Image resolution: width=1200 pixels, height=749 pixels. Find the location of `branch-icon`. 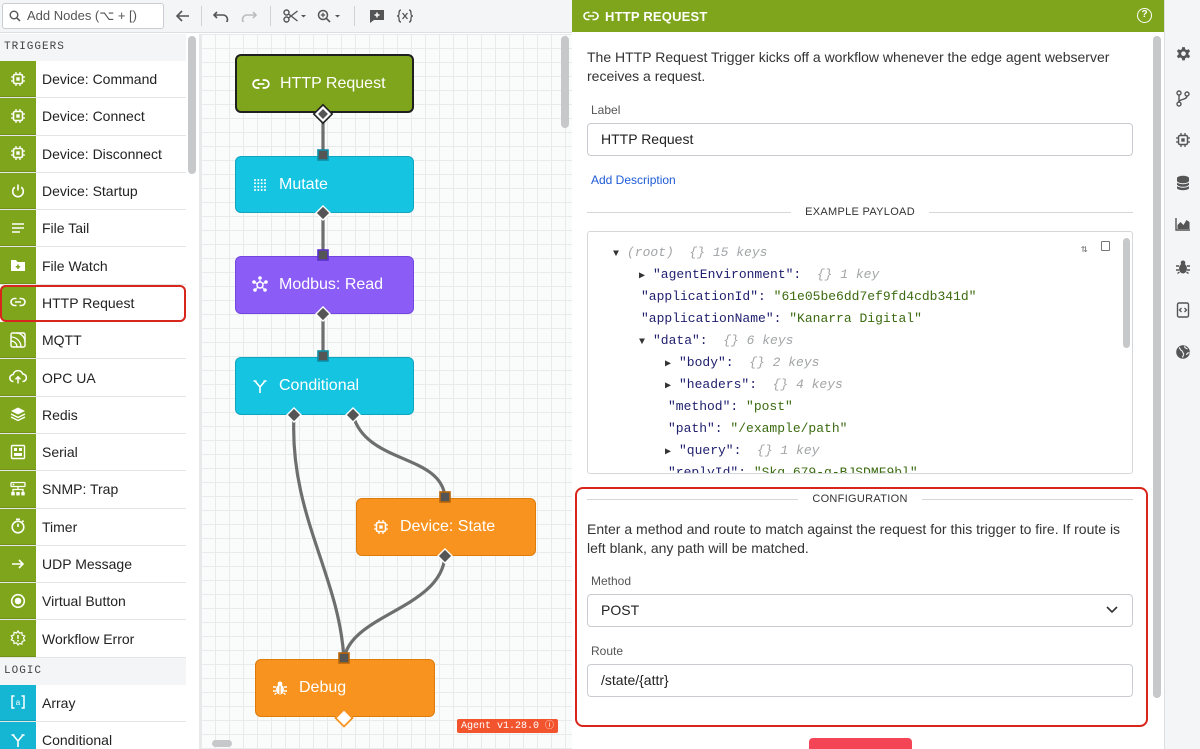

branch-icon is located at coordinates (1183, 98).